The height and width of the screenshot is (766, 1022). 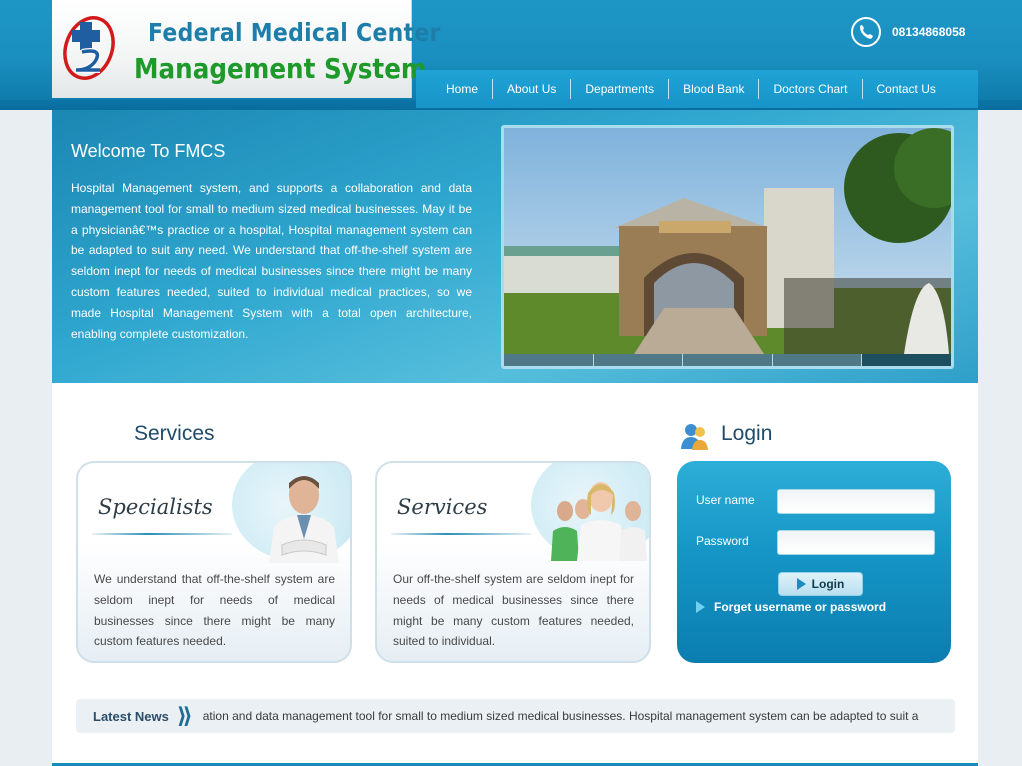 I want to click on forgot-password-label: Forget username or password, so click(x=800, y=607).